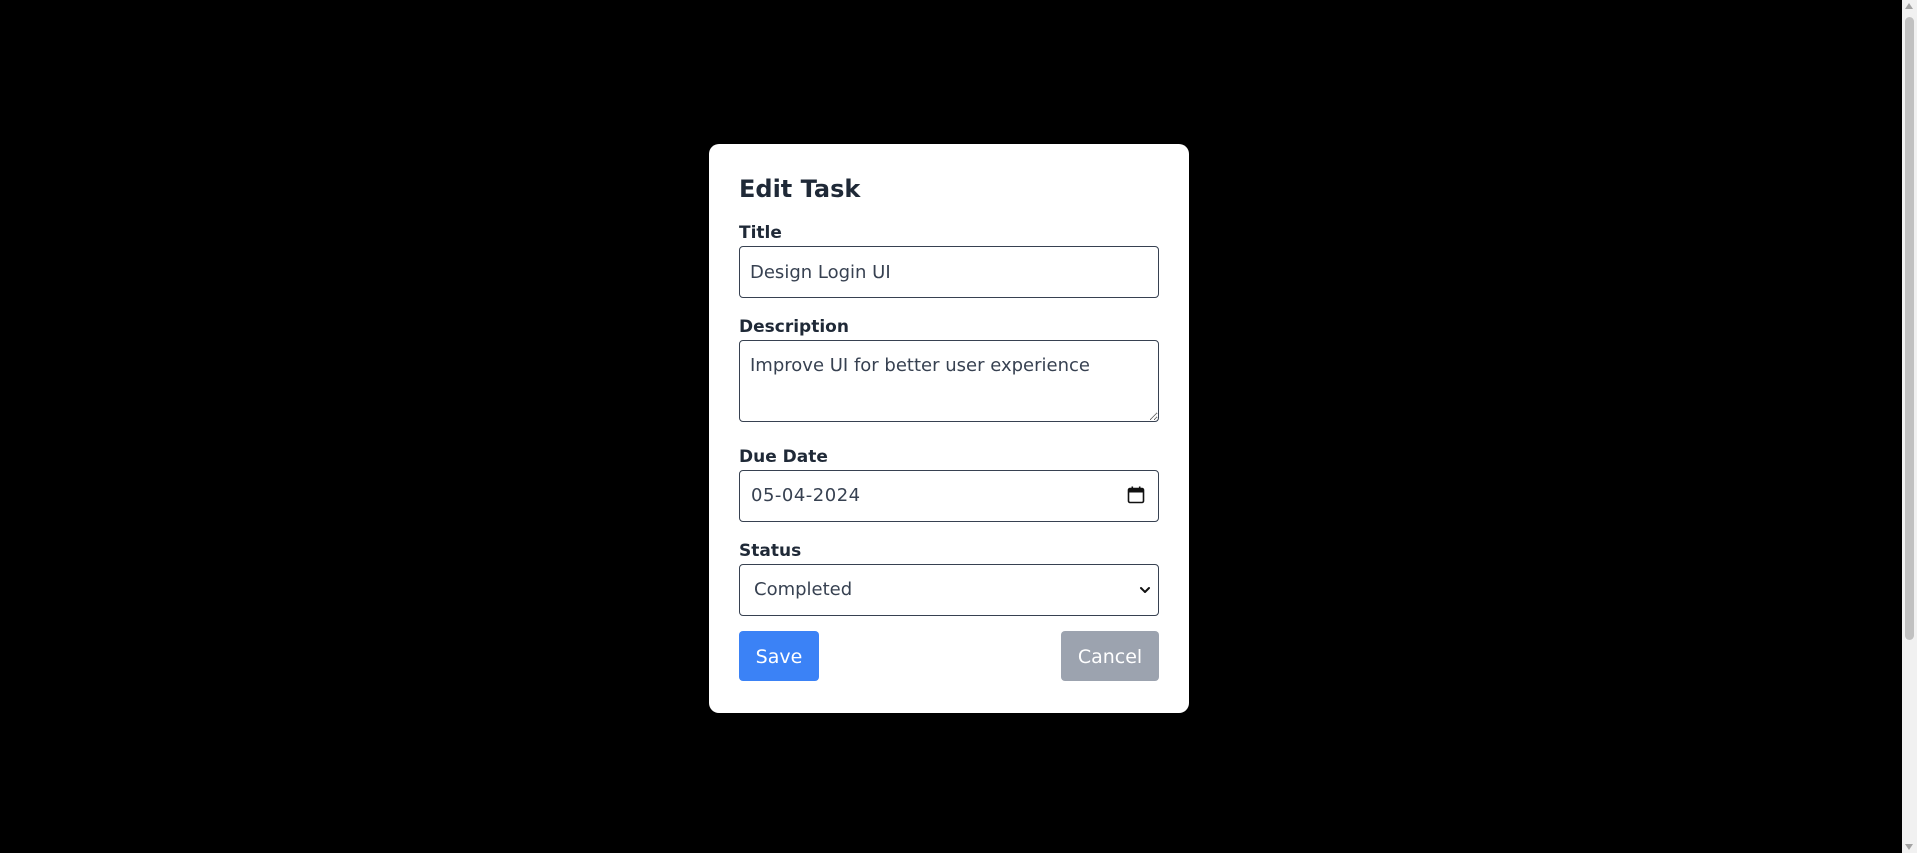  I want to click on due-date-input: 05-04-2024, so click(949, 496).